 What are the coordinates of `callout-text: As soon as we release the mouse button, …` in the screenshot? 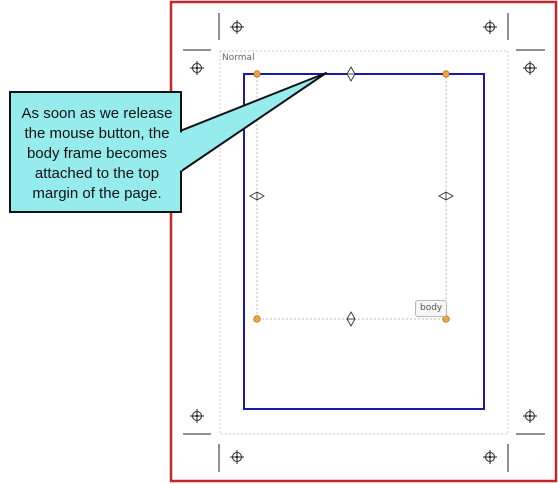 It's located at (97, 153).